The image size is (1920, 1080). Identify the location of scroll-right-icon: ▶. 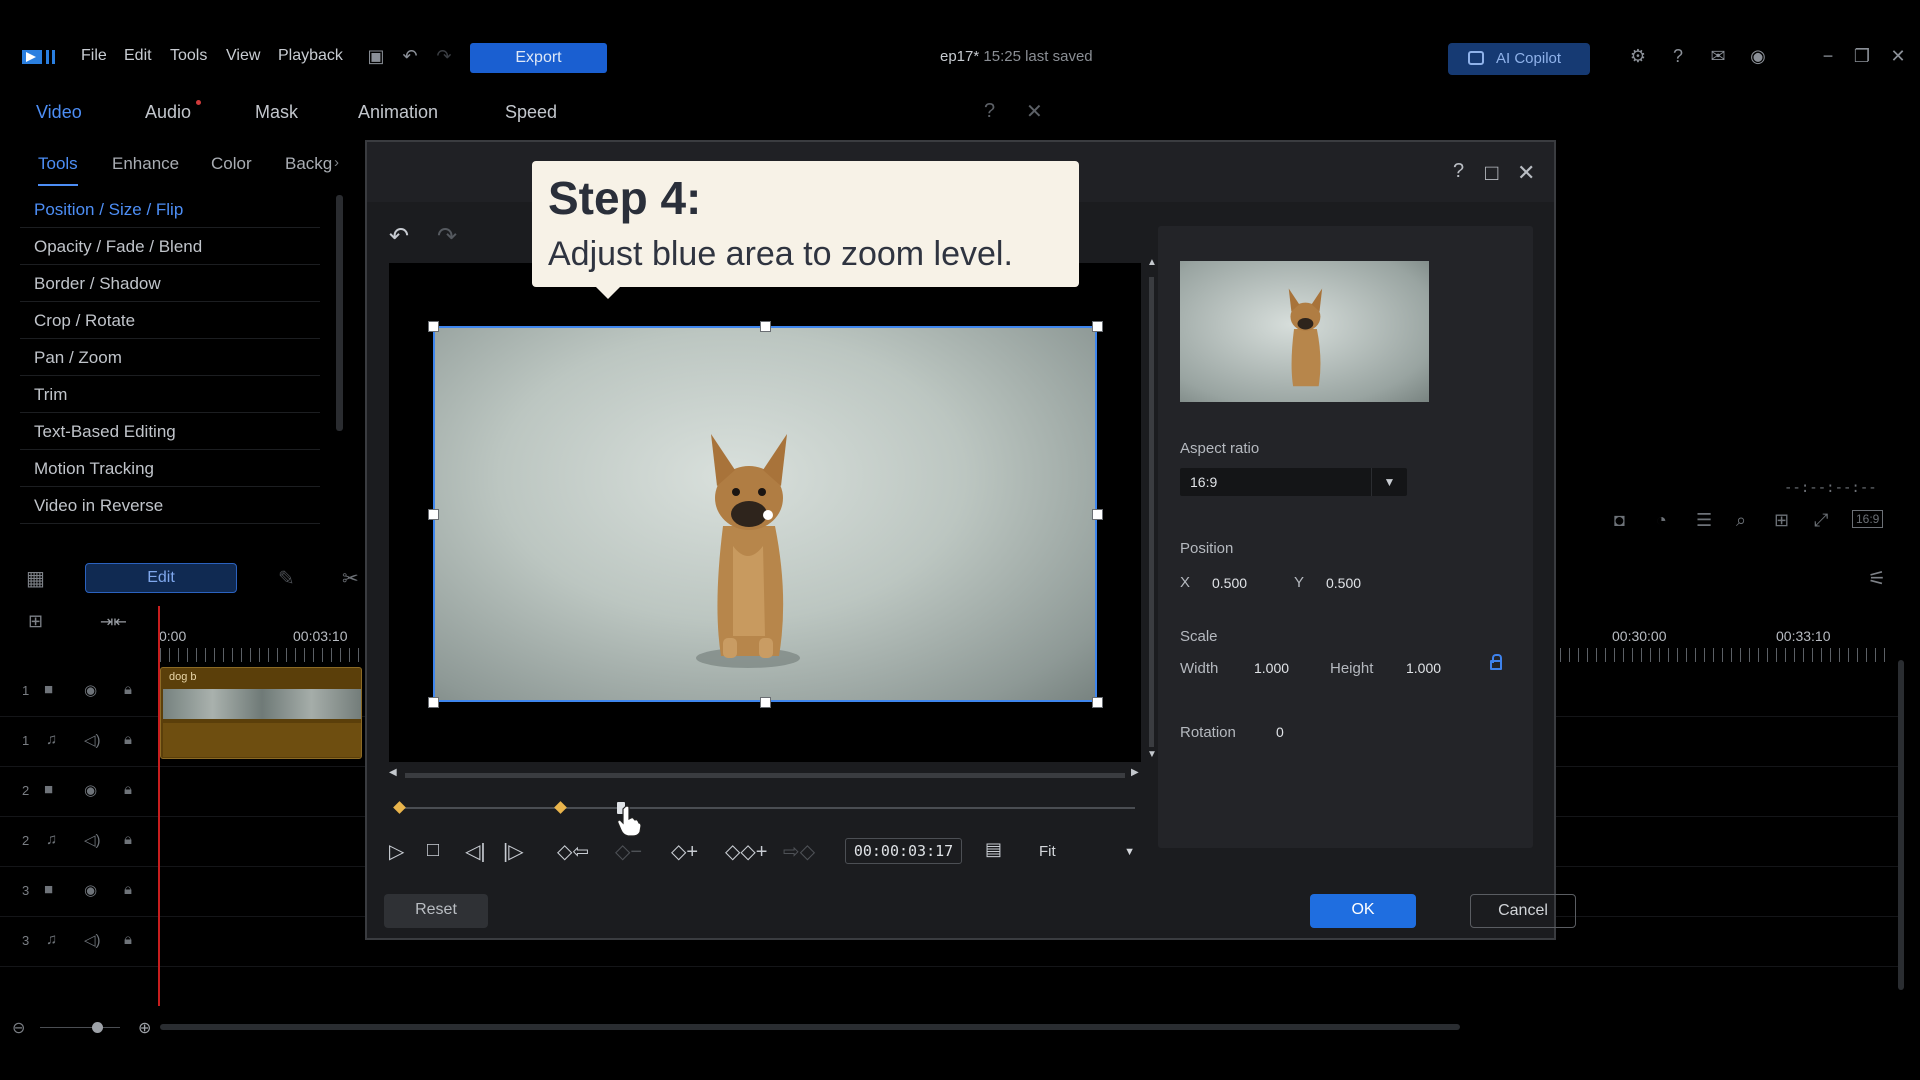
(1135, 772).